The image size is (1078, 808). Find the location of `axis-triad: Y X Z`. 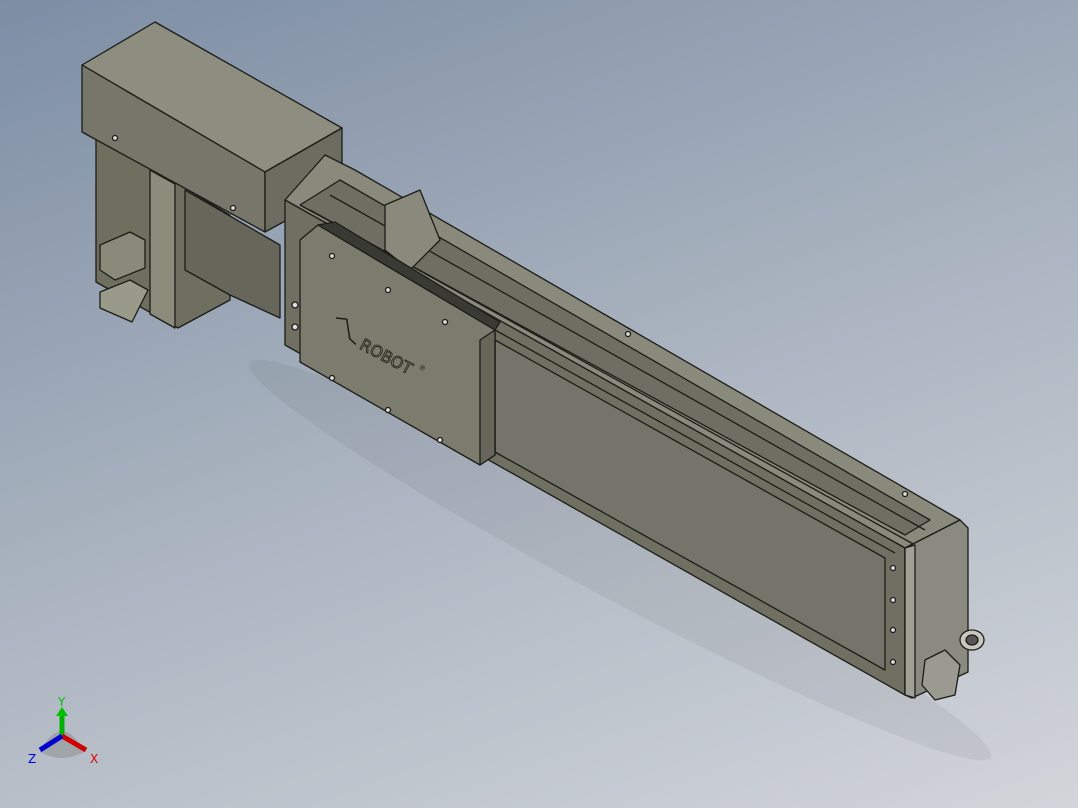

axis-triad: Y X Z is located at coordinates (75, 735).